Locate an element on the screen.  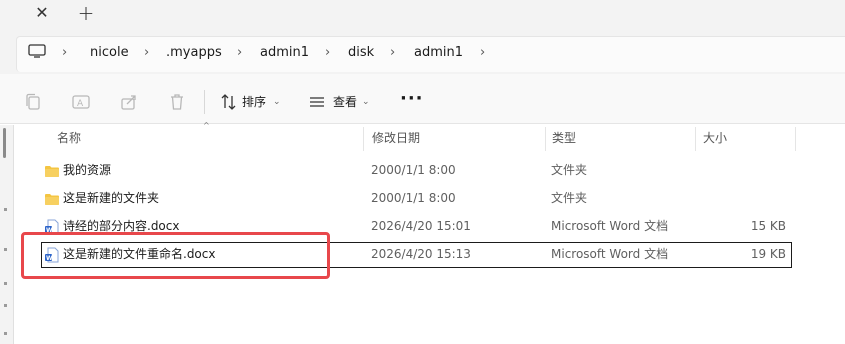
share-icon is located at coordinates (129, 102).